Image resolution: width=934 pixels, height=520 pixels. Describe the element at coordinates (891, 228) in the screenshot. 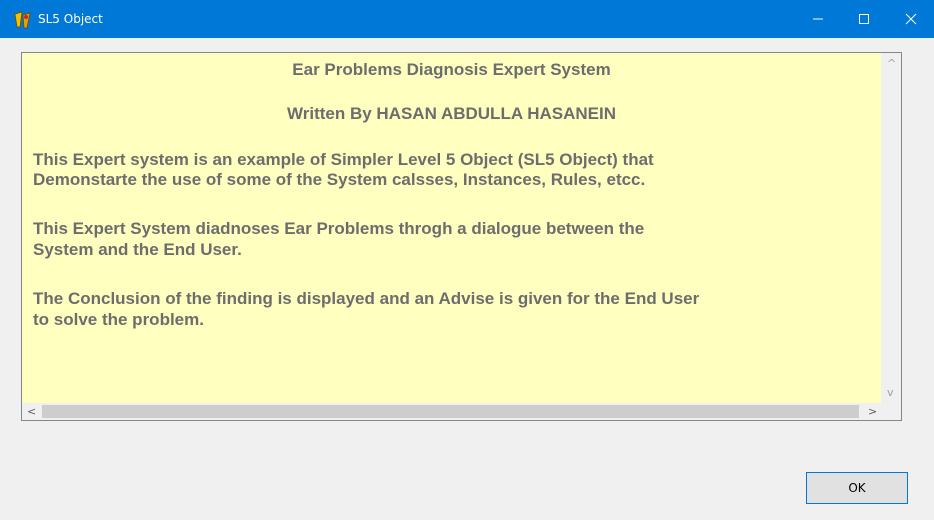

I see `vertical-scrollbar: ^ v` at that location.